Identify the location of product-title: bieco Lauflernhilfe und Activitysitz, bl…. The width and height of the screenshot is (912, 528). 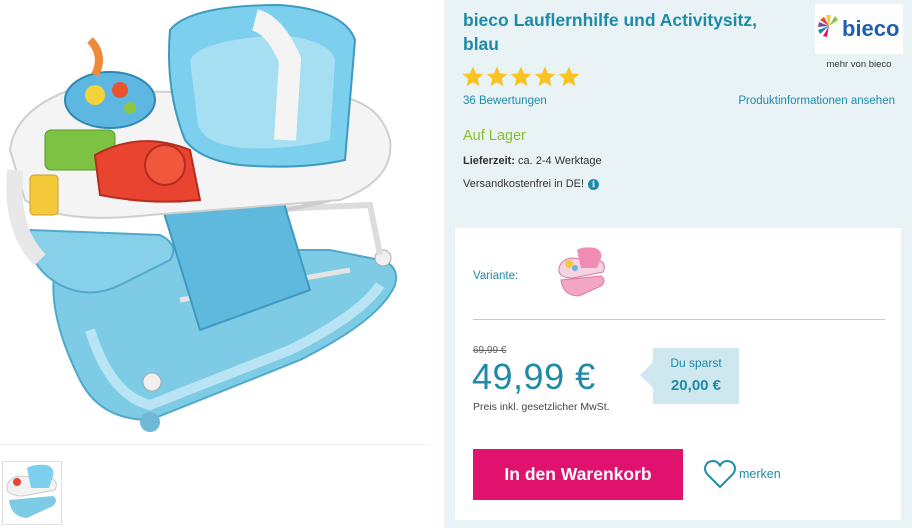
(610, 32).